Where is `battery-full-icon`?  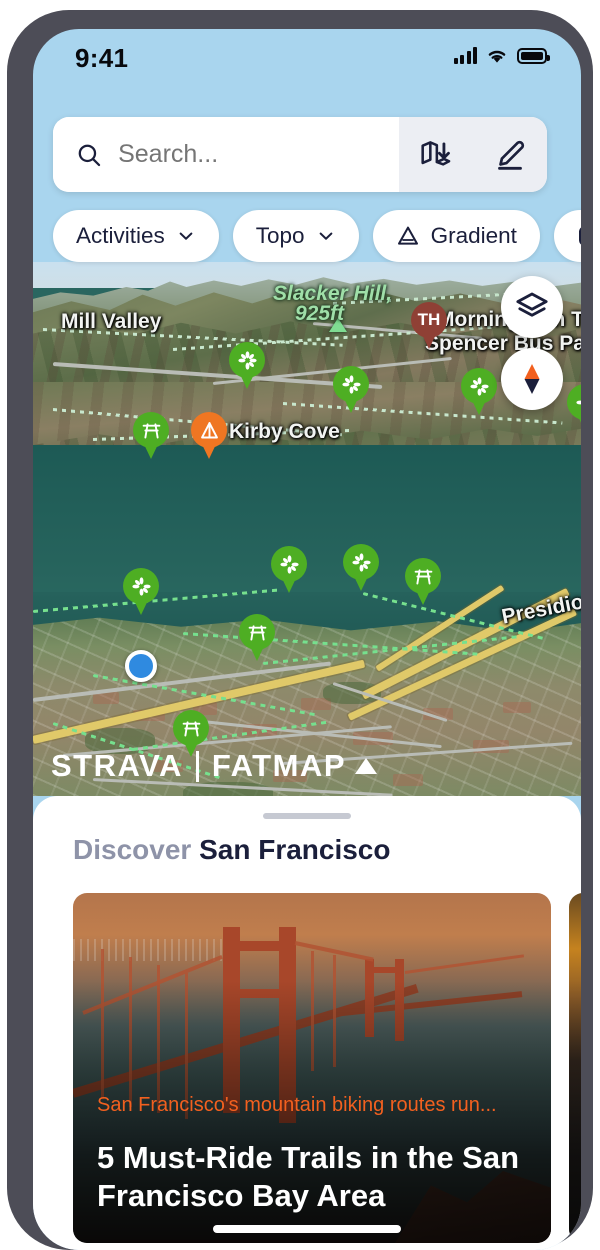
battery-full-icon is located at coordinates (533, 55).